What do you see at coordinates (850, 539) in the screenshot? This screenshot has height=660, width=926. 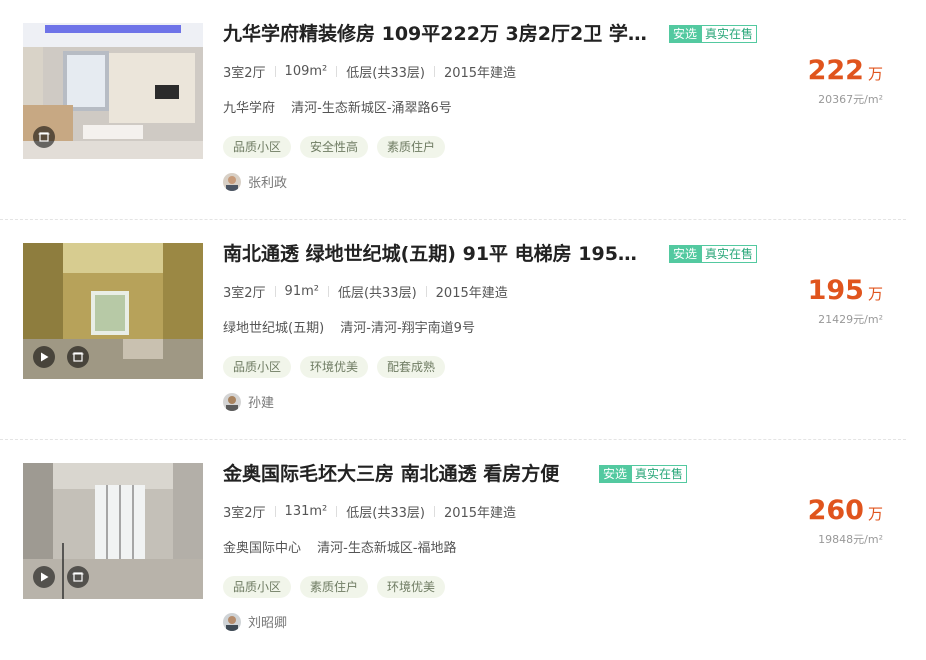 I see `unit-price: 19848元/m²` at bounding box center [850, 539].